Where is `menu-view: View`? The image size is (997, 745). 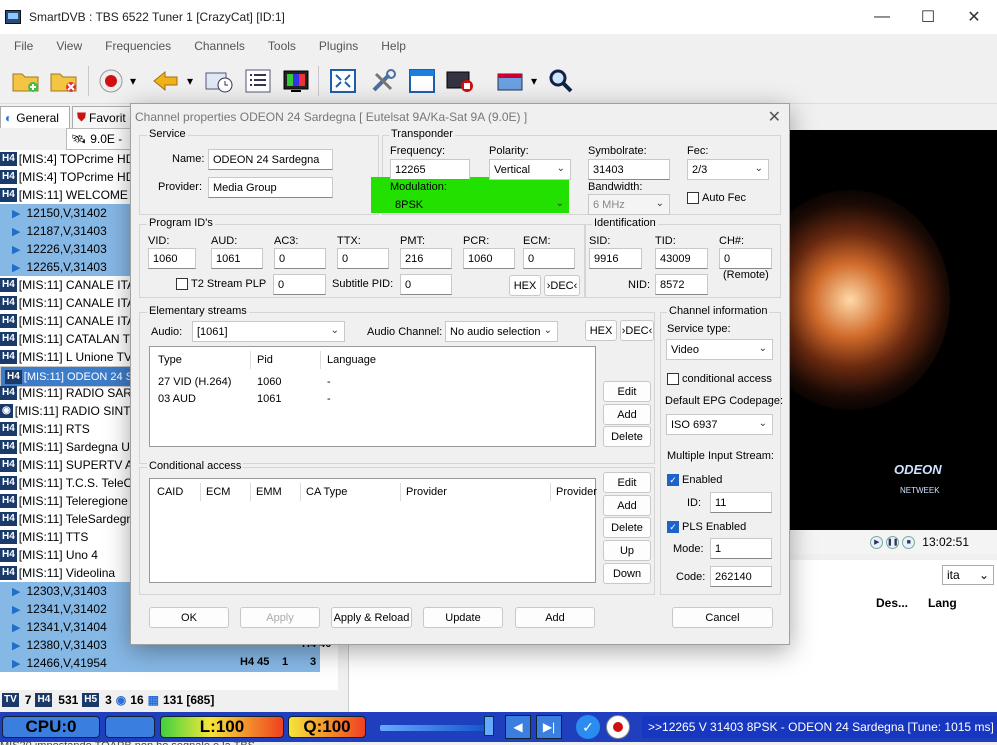 menu-view: View is located at coordinates (66, 46).